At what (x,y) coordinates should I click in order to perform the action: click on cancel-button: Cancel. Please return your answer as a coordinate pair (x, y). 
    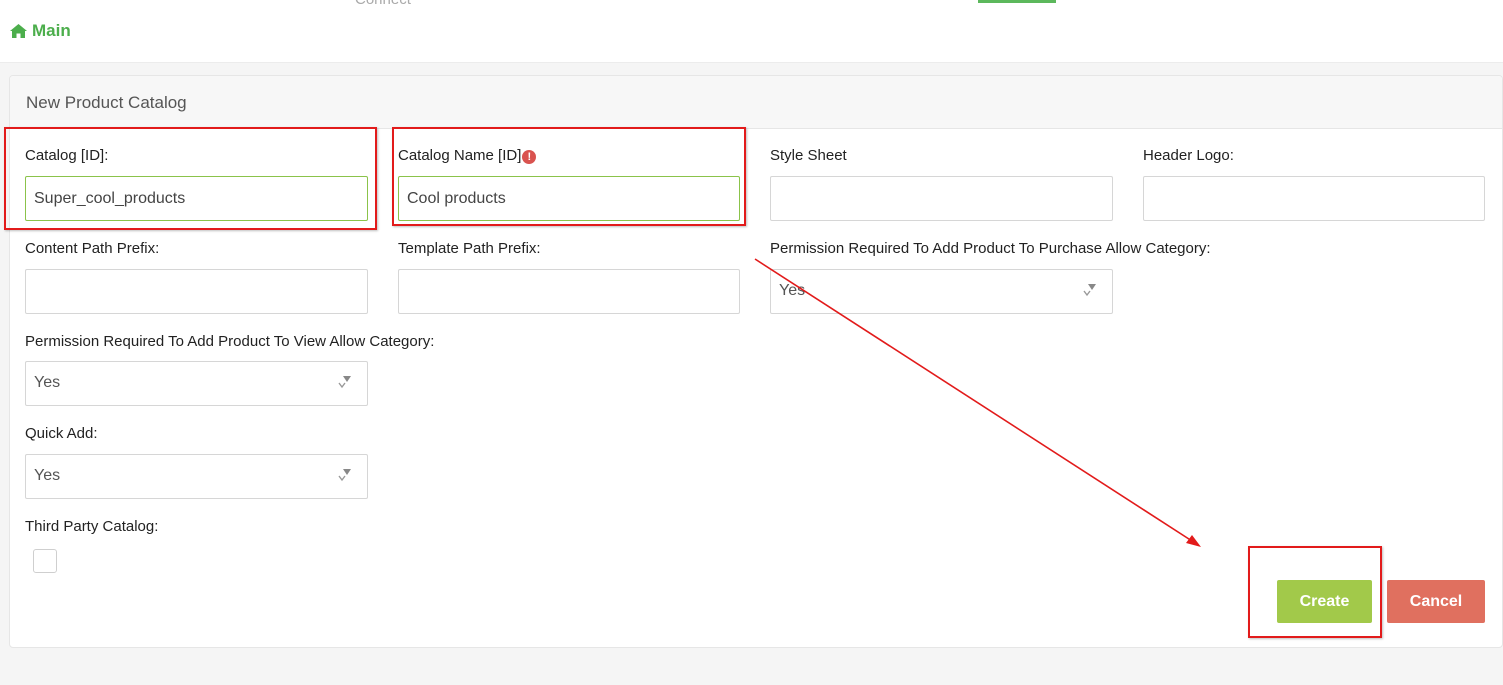
    Looking at the image, I should click on (1436, 601).